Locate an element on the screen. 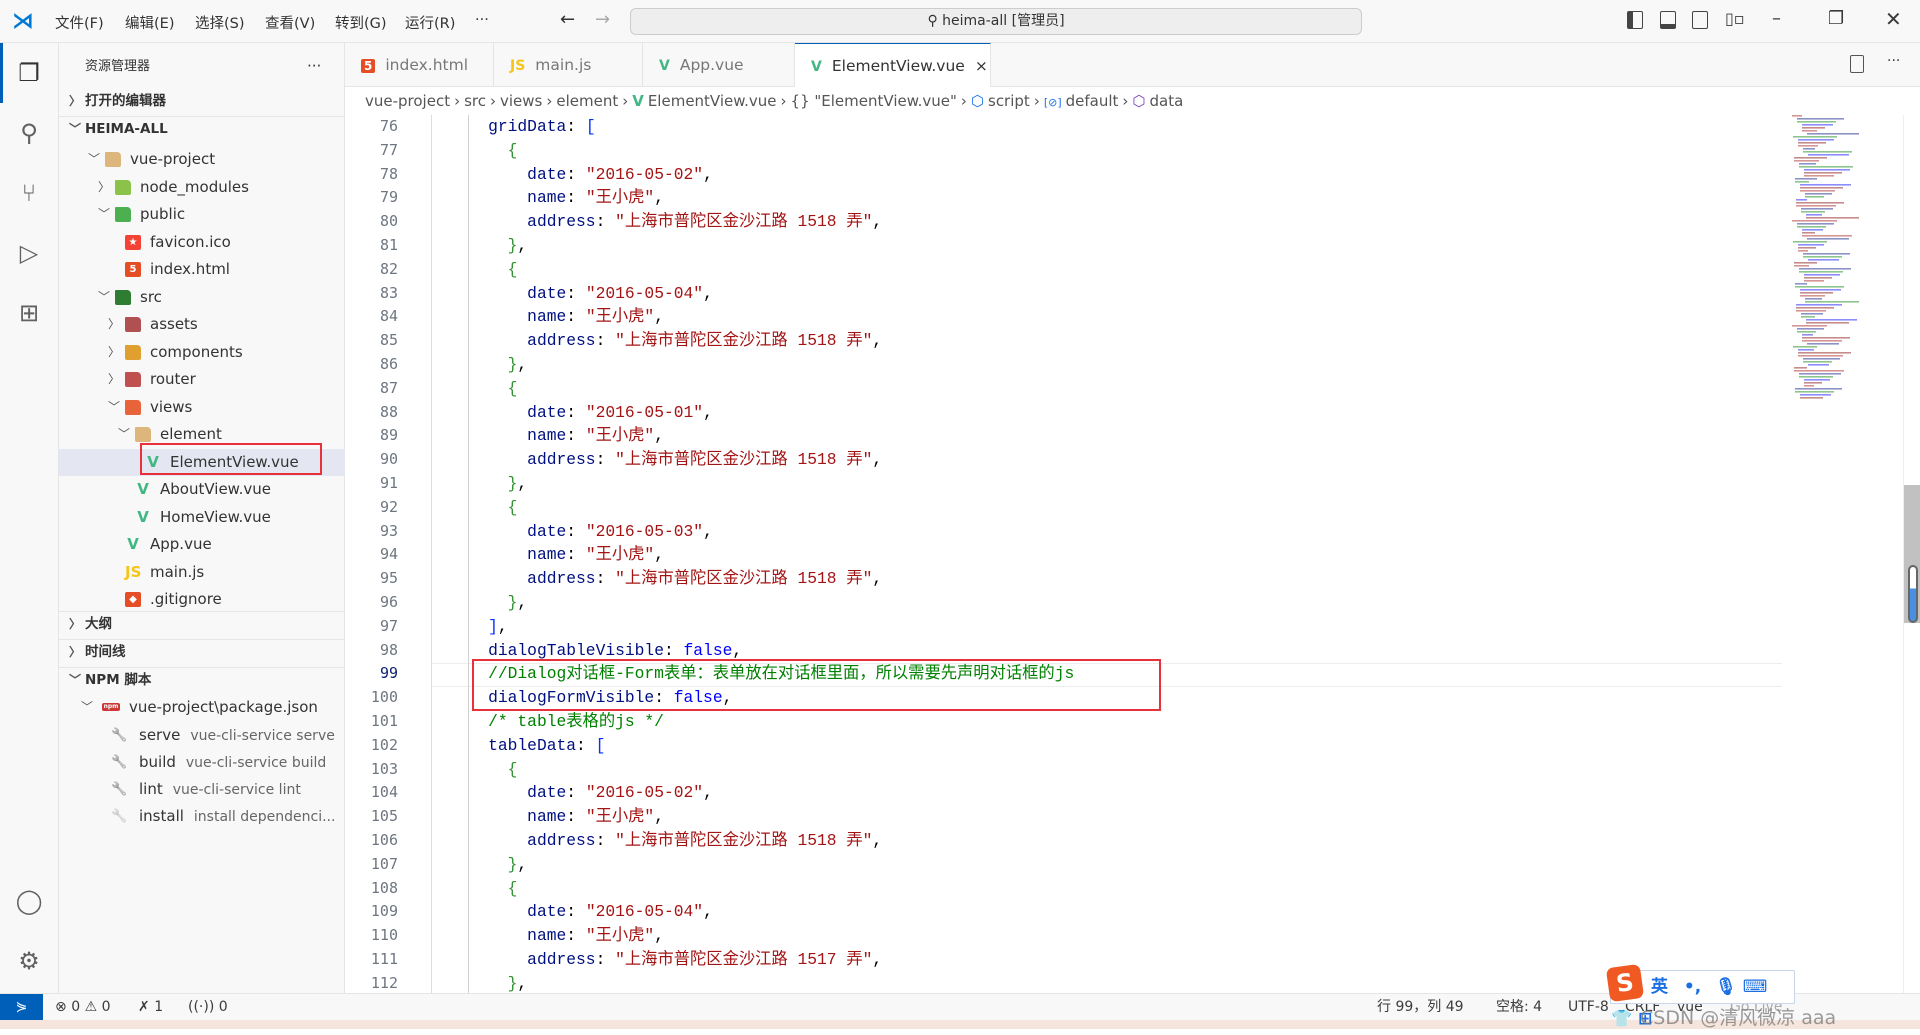 The width and height of the screenshot is (1920, 1035). code-line: tableData: [ is located at coordinates (527, 746).